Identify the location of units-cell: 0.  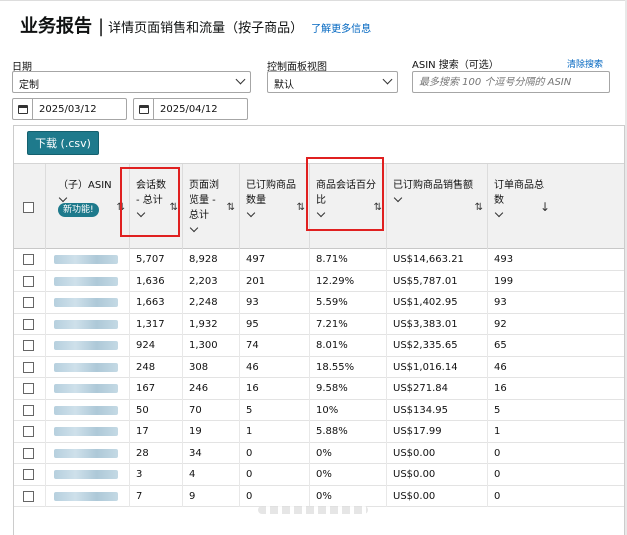
(274, 475).